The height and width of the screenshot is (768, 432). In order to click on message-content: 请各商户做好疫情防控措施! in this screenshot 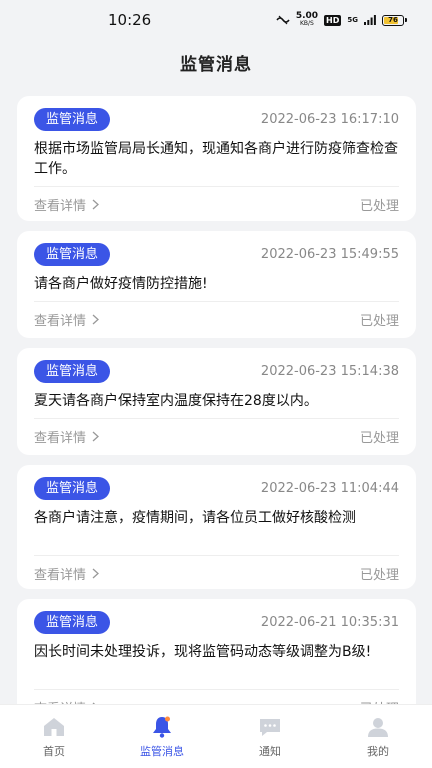, I will do `click(121, 284)`.